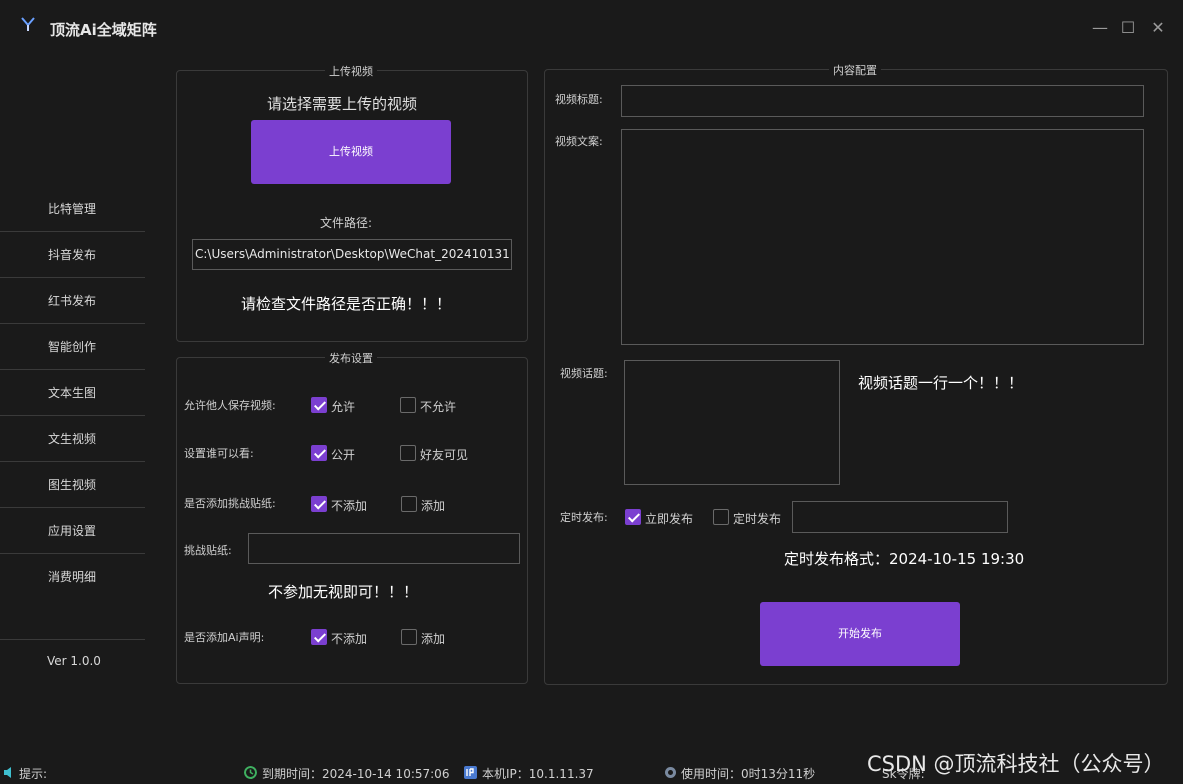  Describe the element at coordinates (343, 455) in the screenshot. I see `visibility-public-label: 公开` at that location.